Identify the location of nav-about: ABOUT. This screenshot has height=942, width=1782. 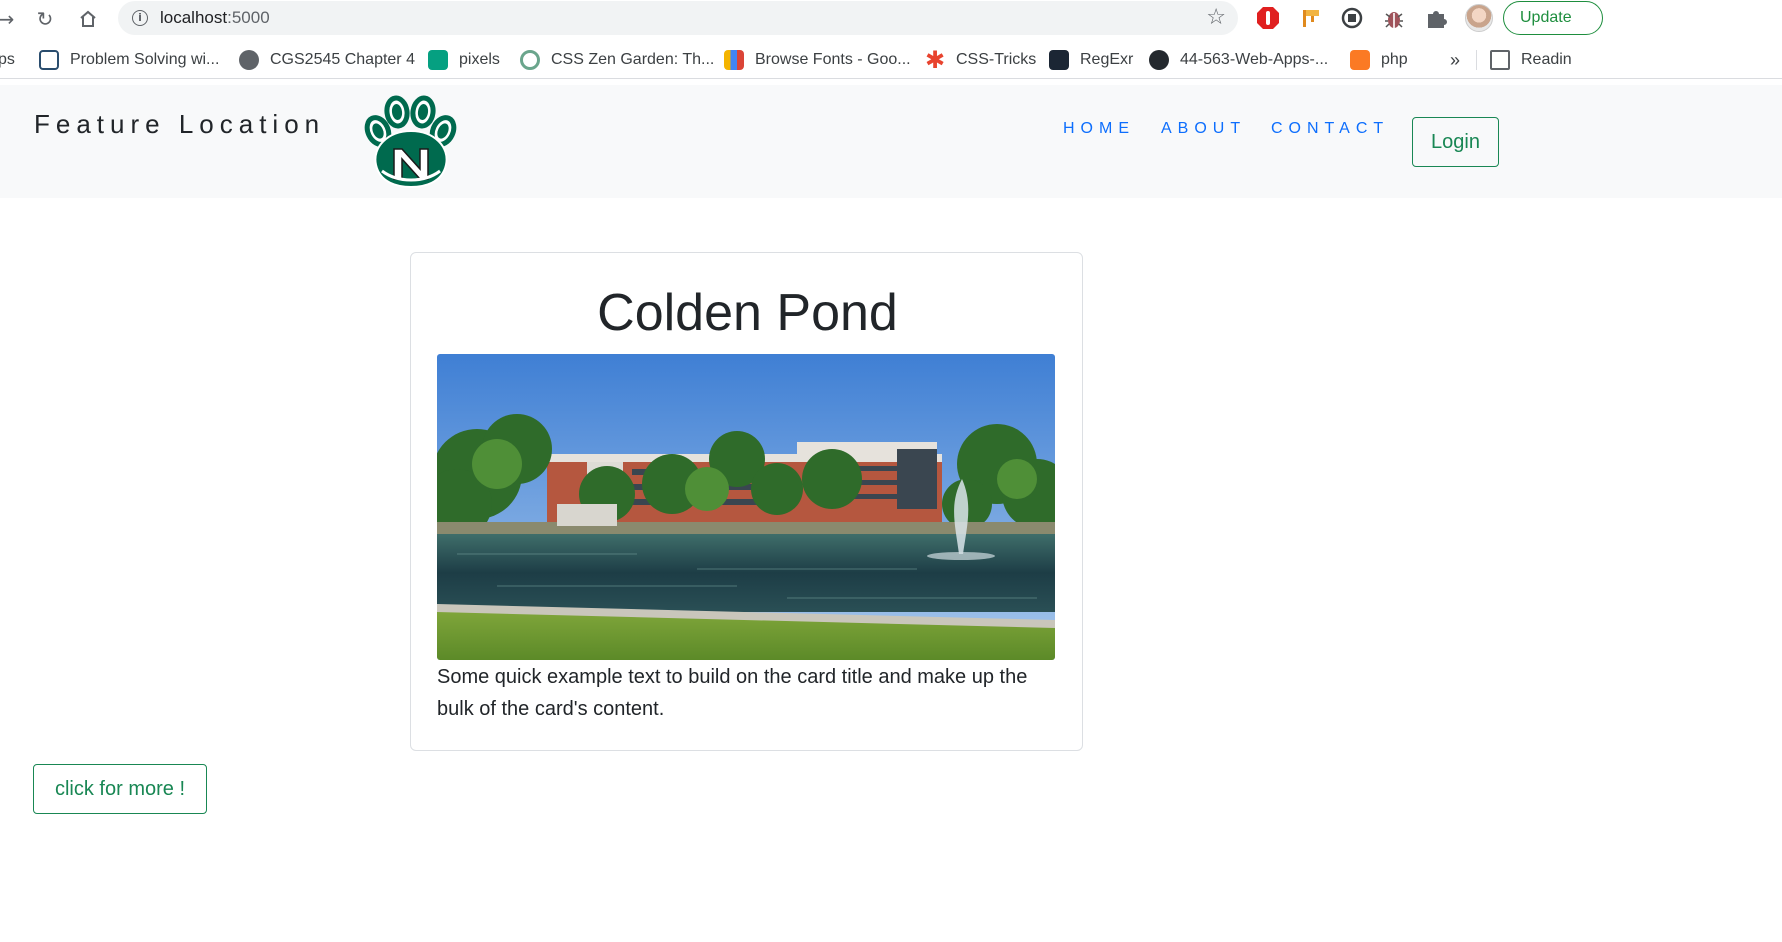
(1203, 129).